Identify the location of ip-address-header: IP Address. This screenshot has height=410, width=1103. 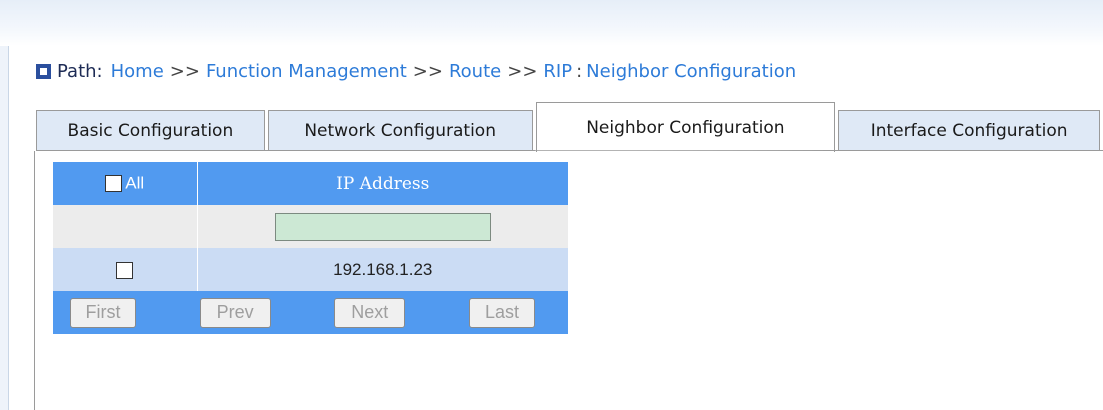
(382, 183).